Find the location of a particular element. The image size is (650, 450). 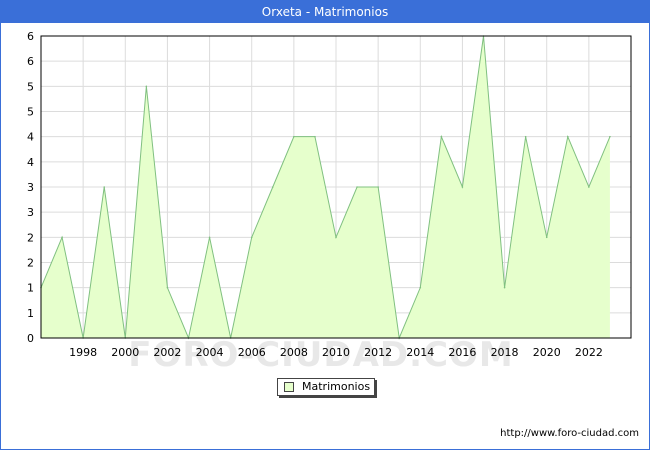

x-tick-label: 2016 is located at coordinates (462, 352).